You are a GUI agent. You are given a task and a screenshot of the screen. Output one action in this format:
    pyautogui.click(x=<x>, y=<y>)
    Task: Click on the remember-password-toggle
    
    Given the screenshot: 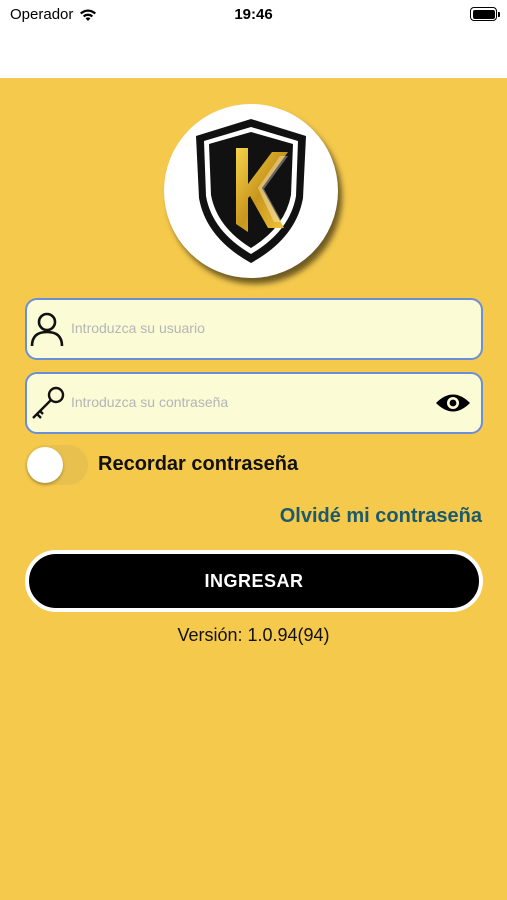 What is the action you would take?
    pyautogui.click(x=56, y=465)
    